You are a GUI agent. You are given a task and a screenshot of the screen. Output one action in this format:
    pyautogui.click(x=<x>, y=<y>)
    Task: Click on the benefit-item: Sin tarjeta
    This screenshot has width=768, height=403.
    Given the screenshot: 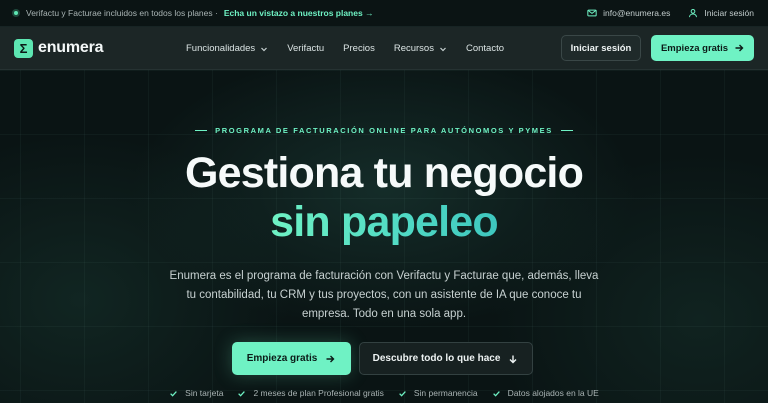 What is the action you would take?
    pyautogui.click(x=196, y=393)
    